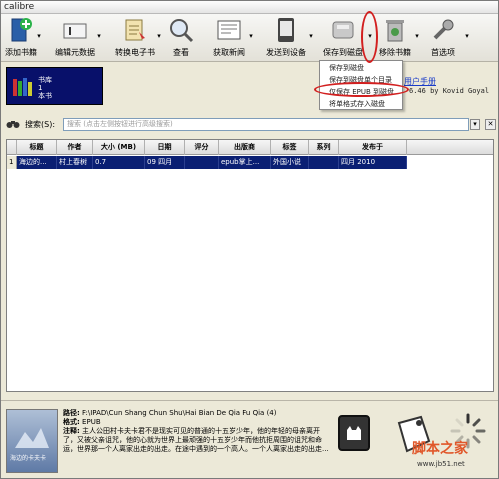  I want to click on send-to-device-button: 发送到设备 ▾, so click(286, 38).